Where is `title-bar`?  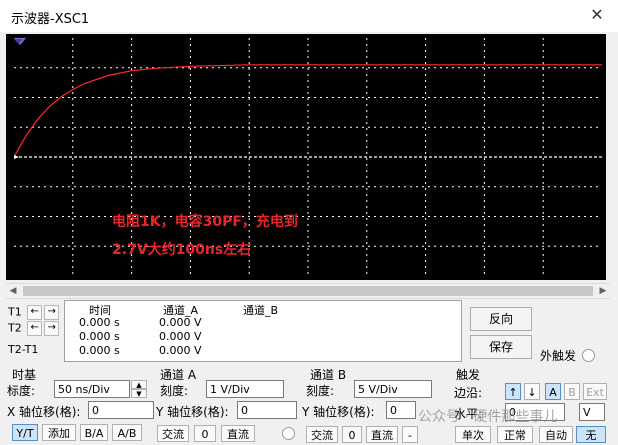
title-bar is located at coordinates (309, 16).